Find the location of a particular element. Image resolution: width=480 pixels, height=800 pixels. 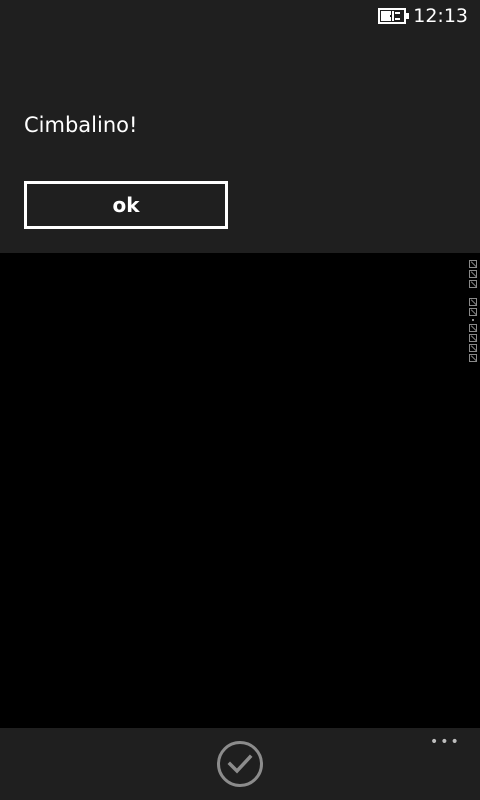

message-text: Cimbalino! is located at coordinates (81, 125).